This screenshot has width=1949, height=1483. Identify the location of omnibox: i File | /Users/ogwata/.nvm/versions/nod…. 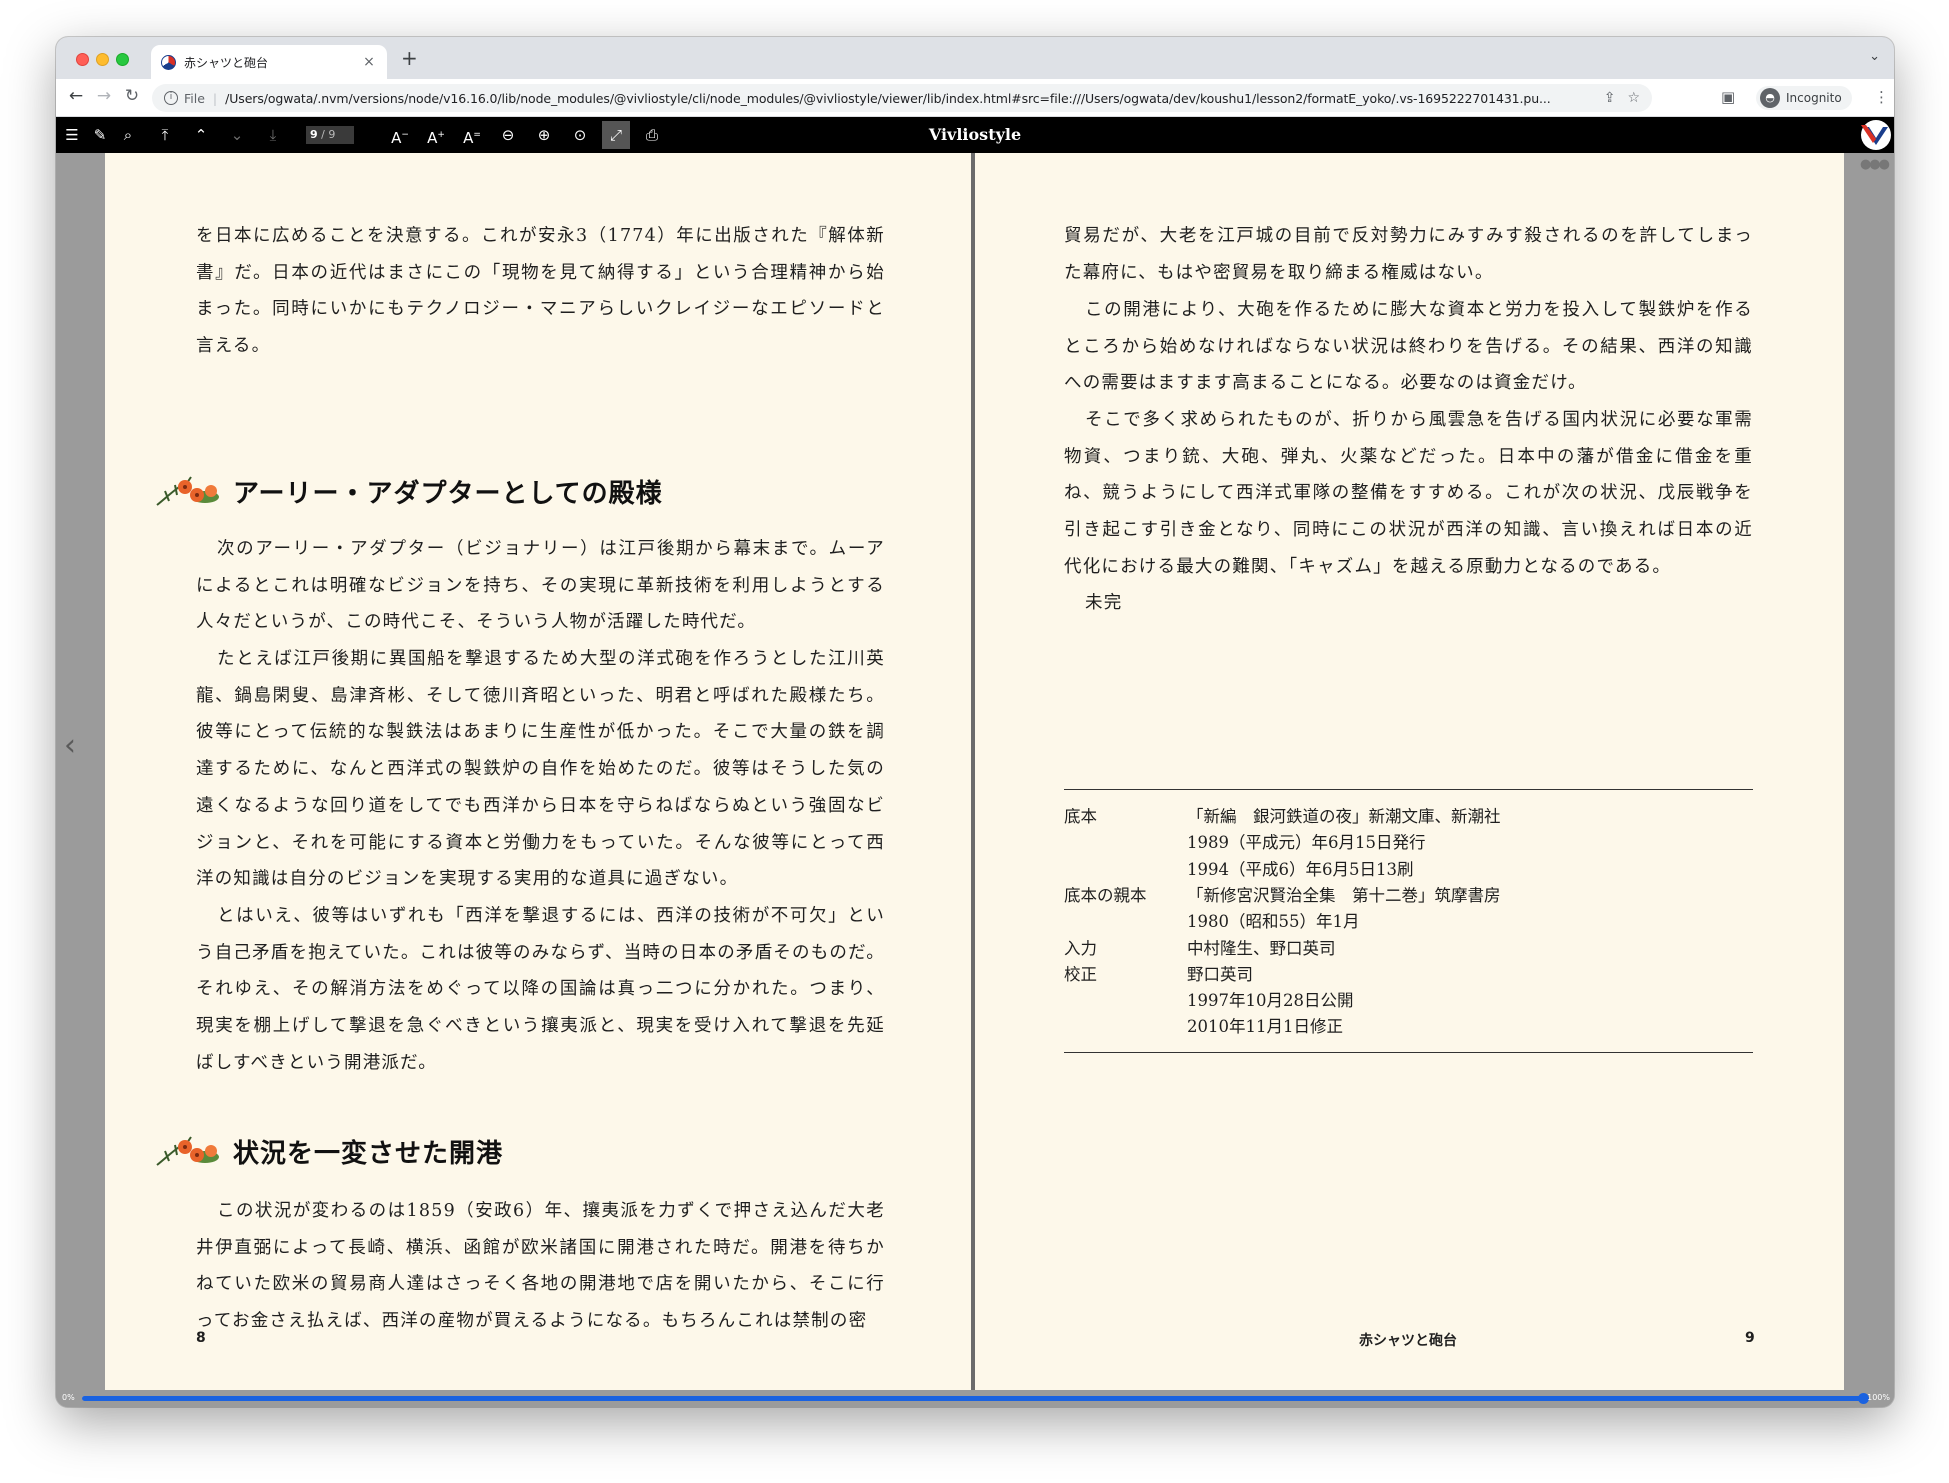
(902, 98).